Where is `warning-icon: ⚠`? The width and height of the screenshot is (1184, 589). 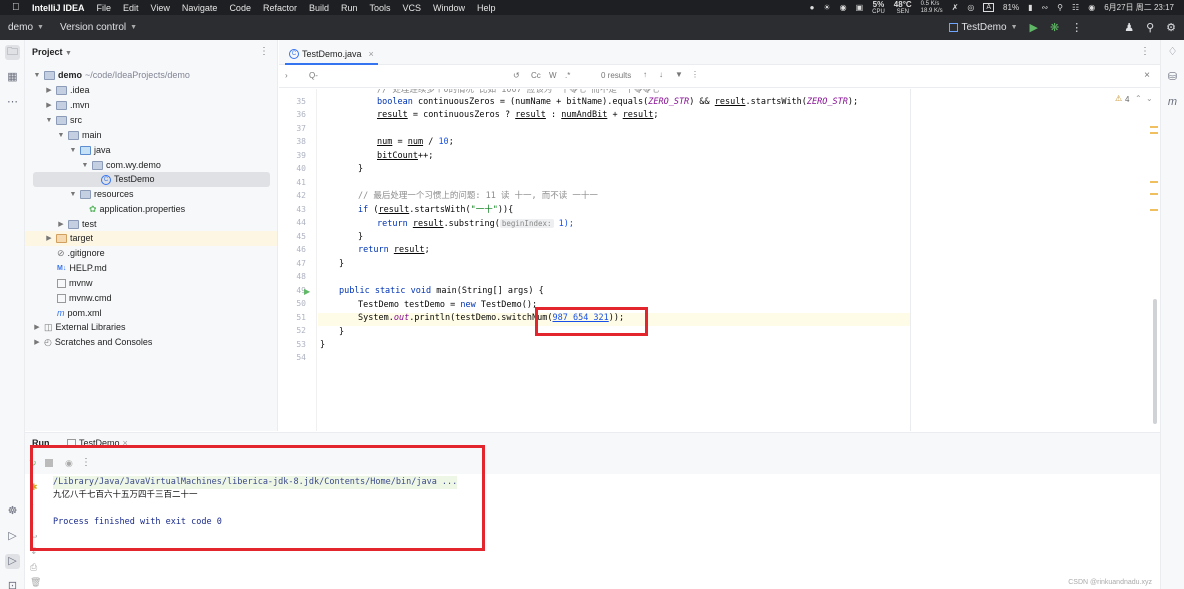
warning-icon: ⚠ is located at coordinates (1118, 98).